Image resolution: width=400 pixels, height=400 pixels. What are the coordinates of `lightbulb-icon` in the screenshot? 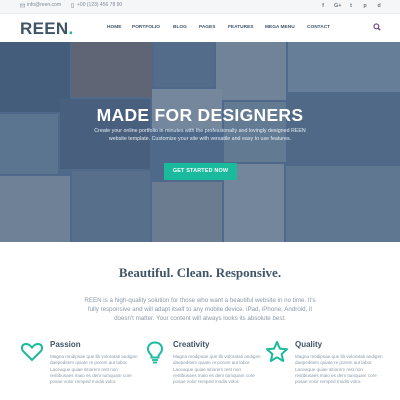 It's located at (155, 352).